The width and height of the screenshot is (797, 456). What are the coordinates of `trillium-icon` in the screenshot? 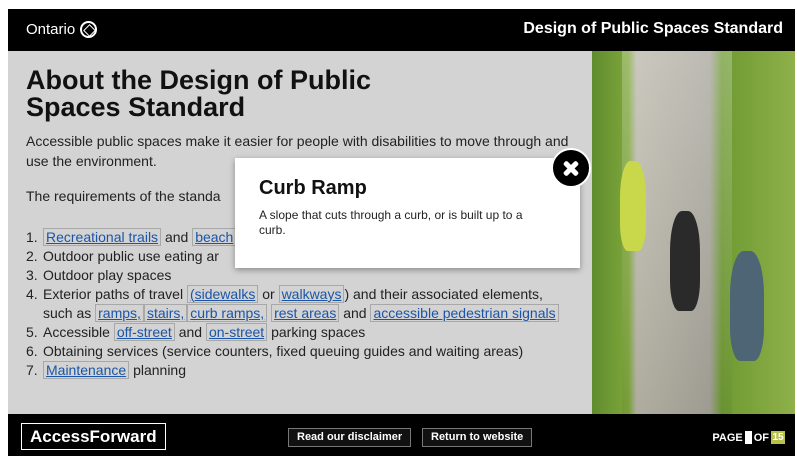 It's located at (89, 29).